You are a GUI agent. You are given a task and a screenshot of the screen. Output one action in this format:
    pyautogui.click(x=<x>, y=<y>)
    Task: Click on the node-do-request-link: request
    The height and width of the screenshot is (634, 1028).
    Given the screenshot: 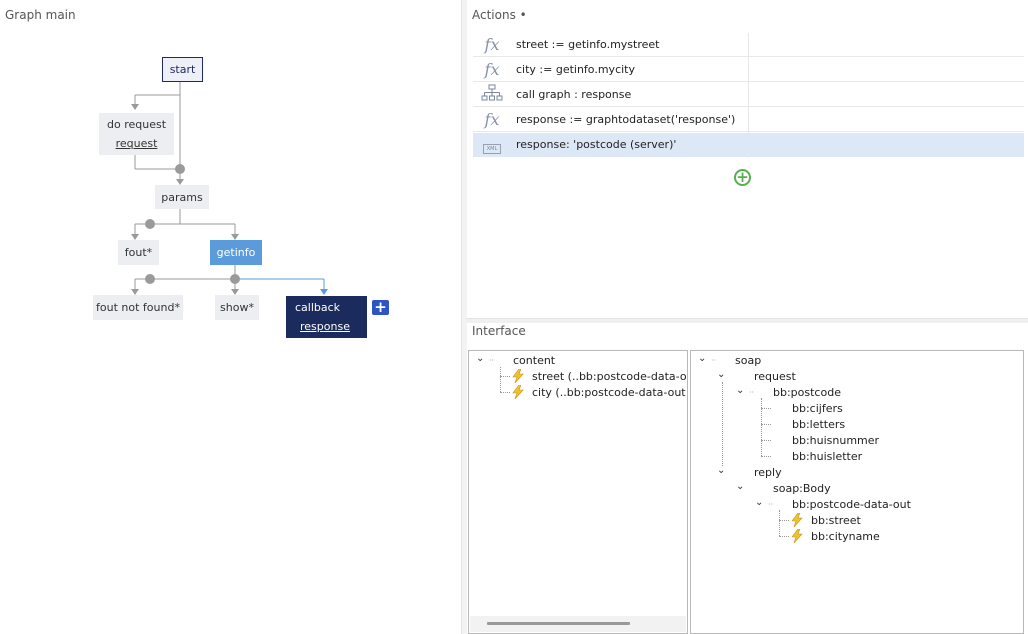 What is the action you would take?
    pyautogui.click(x=137, y=143)
    